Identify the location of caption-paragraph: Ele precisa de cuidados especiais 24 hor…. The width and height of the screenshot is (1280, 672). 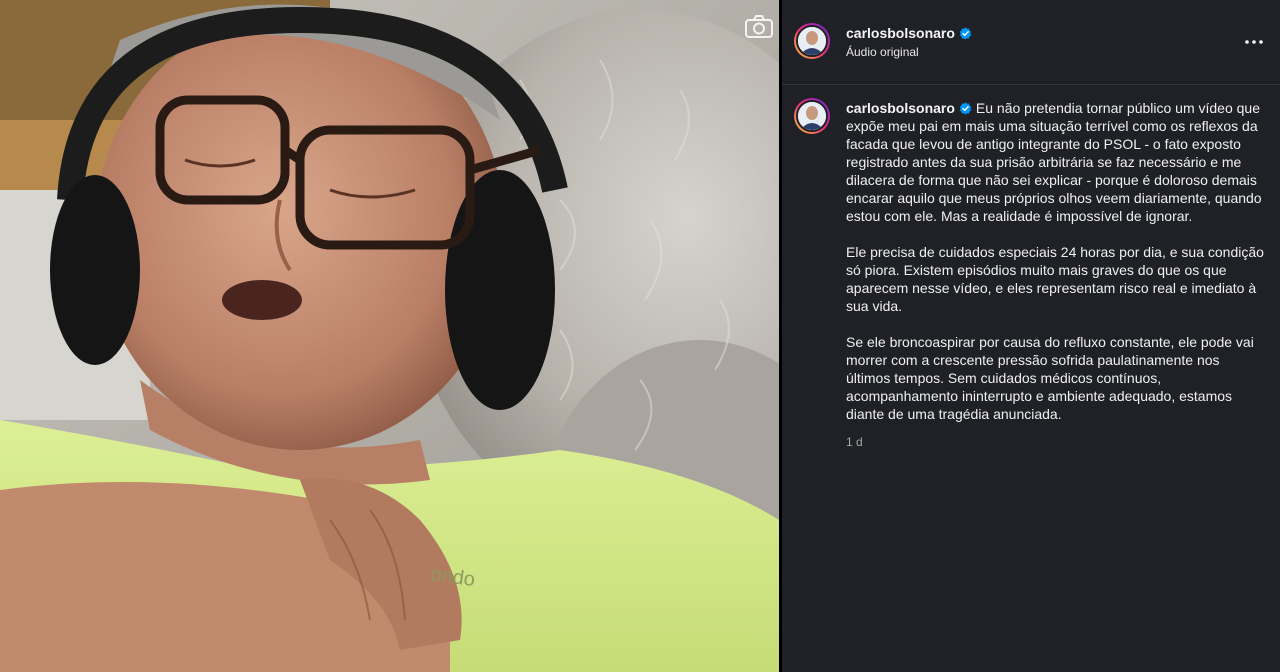
(1055, 279).